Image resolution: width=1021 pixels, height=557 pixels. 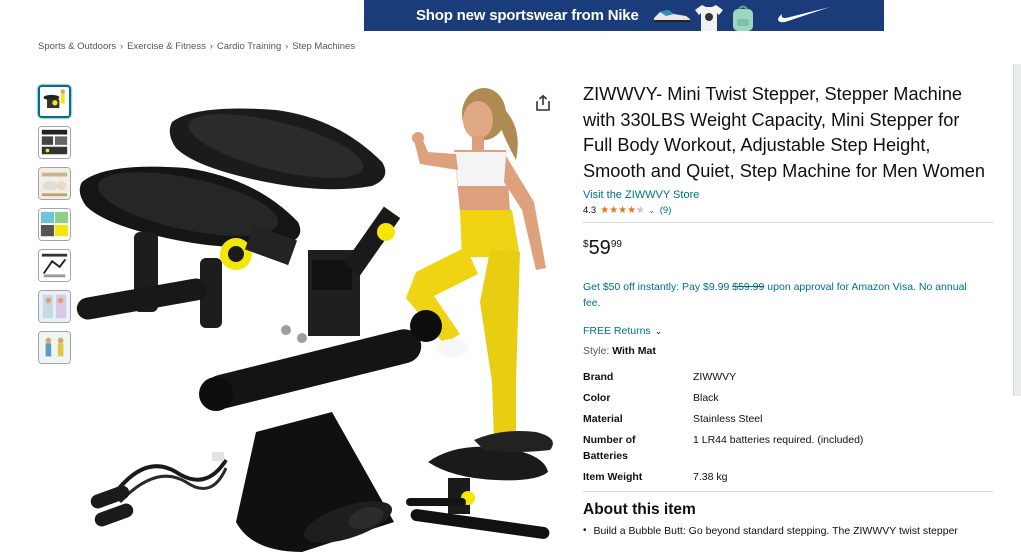 I want to click on rating-value: 4.3, so click(x=590, y=211).